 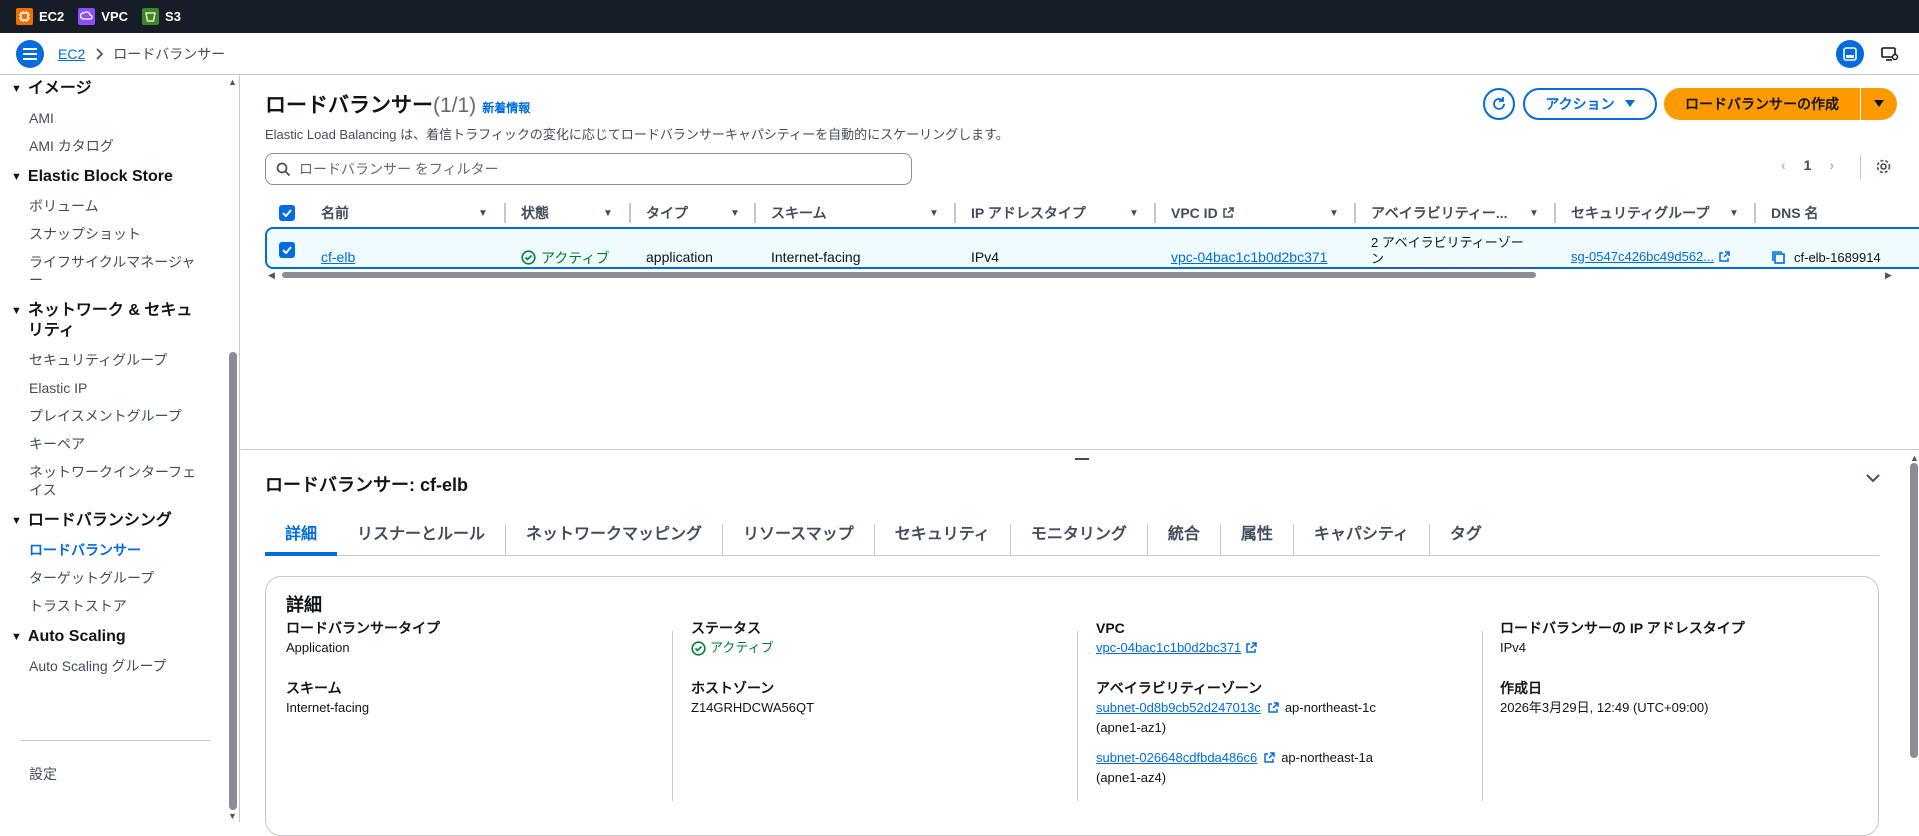 I want to click on breadcrumb-ec2-link: EC2, so click(x=71, y=54).